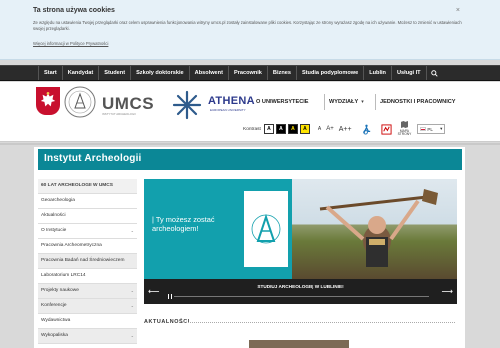  I want to click on news-divider, so click(318, 322).